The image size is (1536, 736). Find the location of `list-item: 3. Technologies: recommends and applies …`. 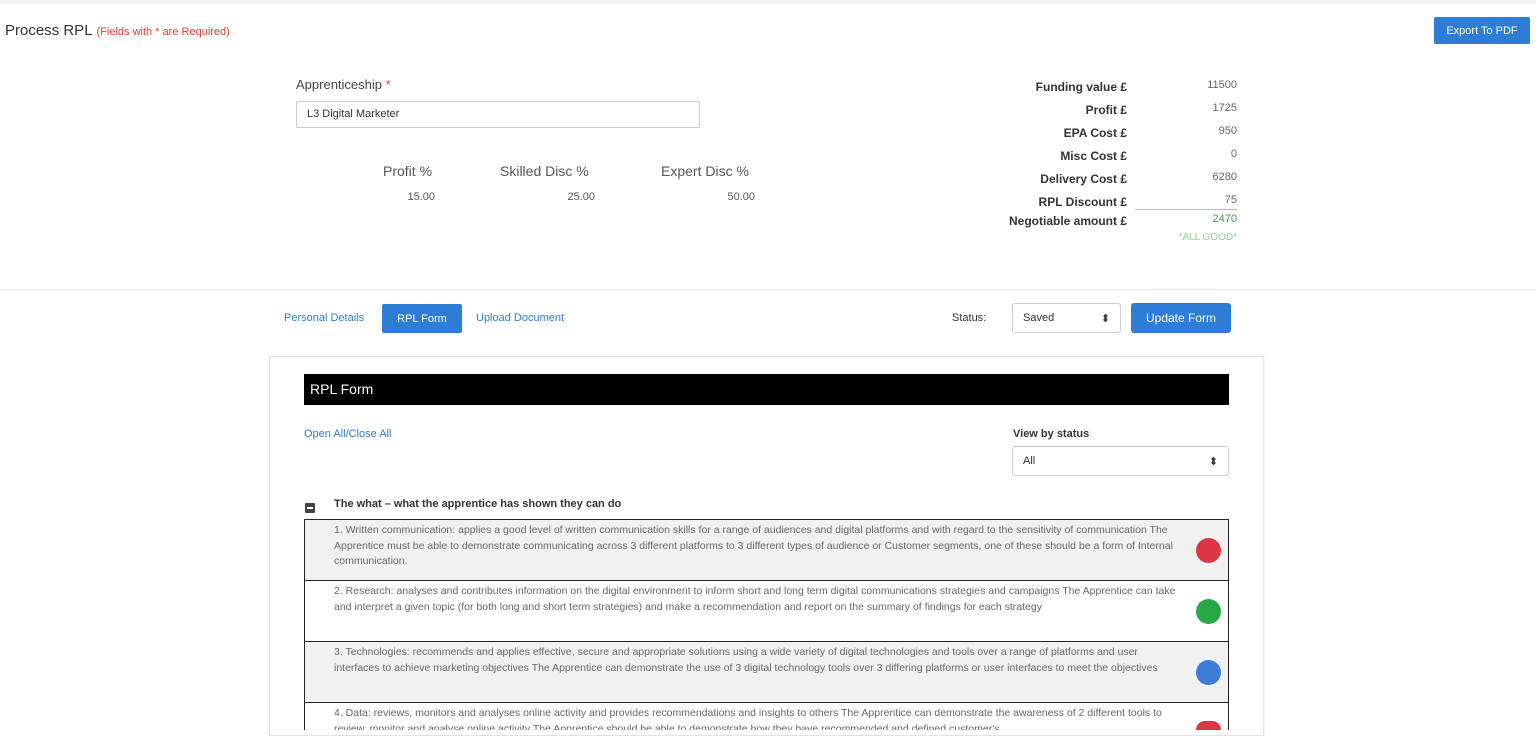

list-item: 3. Technologies: recommends and applies … is located at coordinates (766, 672).